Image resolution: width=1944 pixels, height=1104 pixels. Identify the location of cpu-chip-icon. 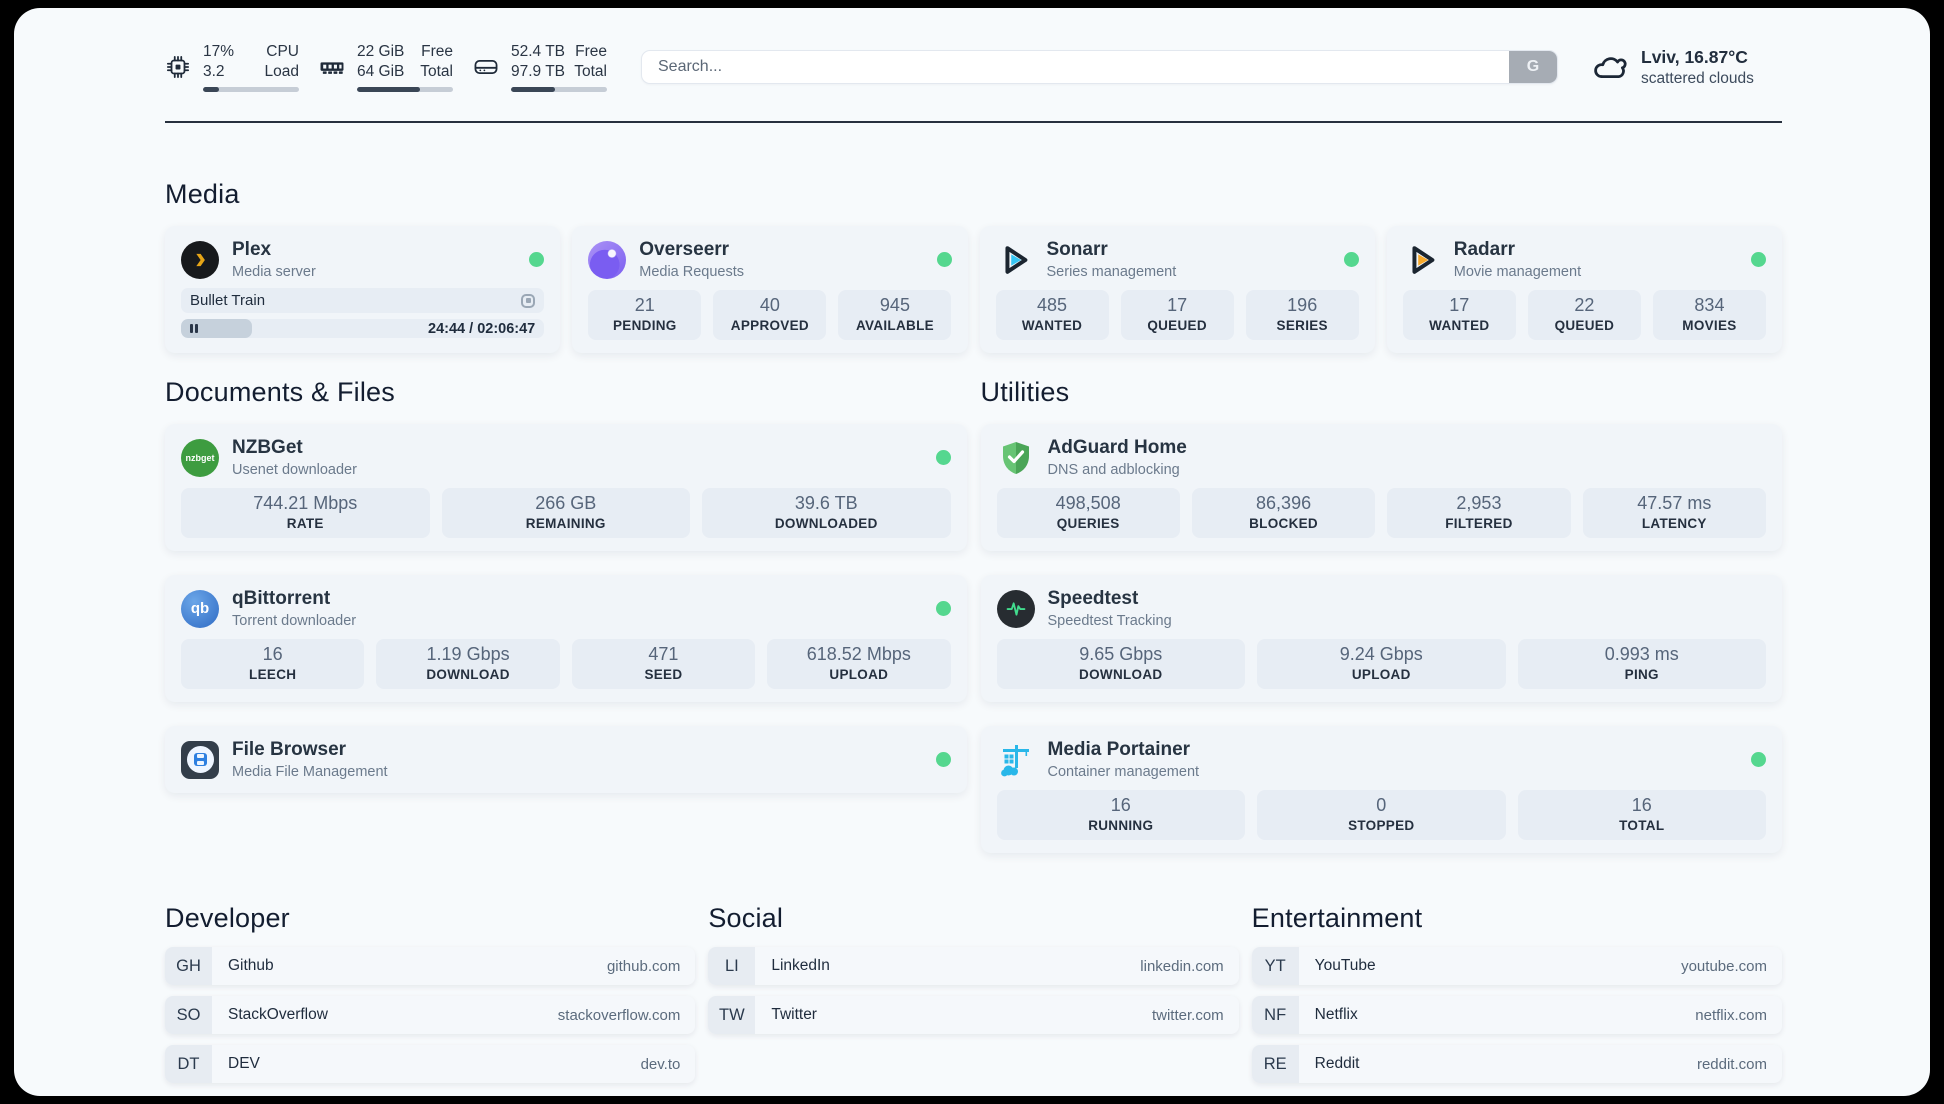
(178, 67).